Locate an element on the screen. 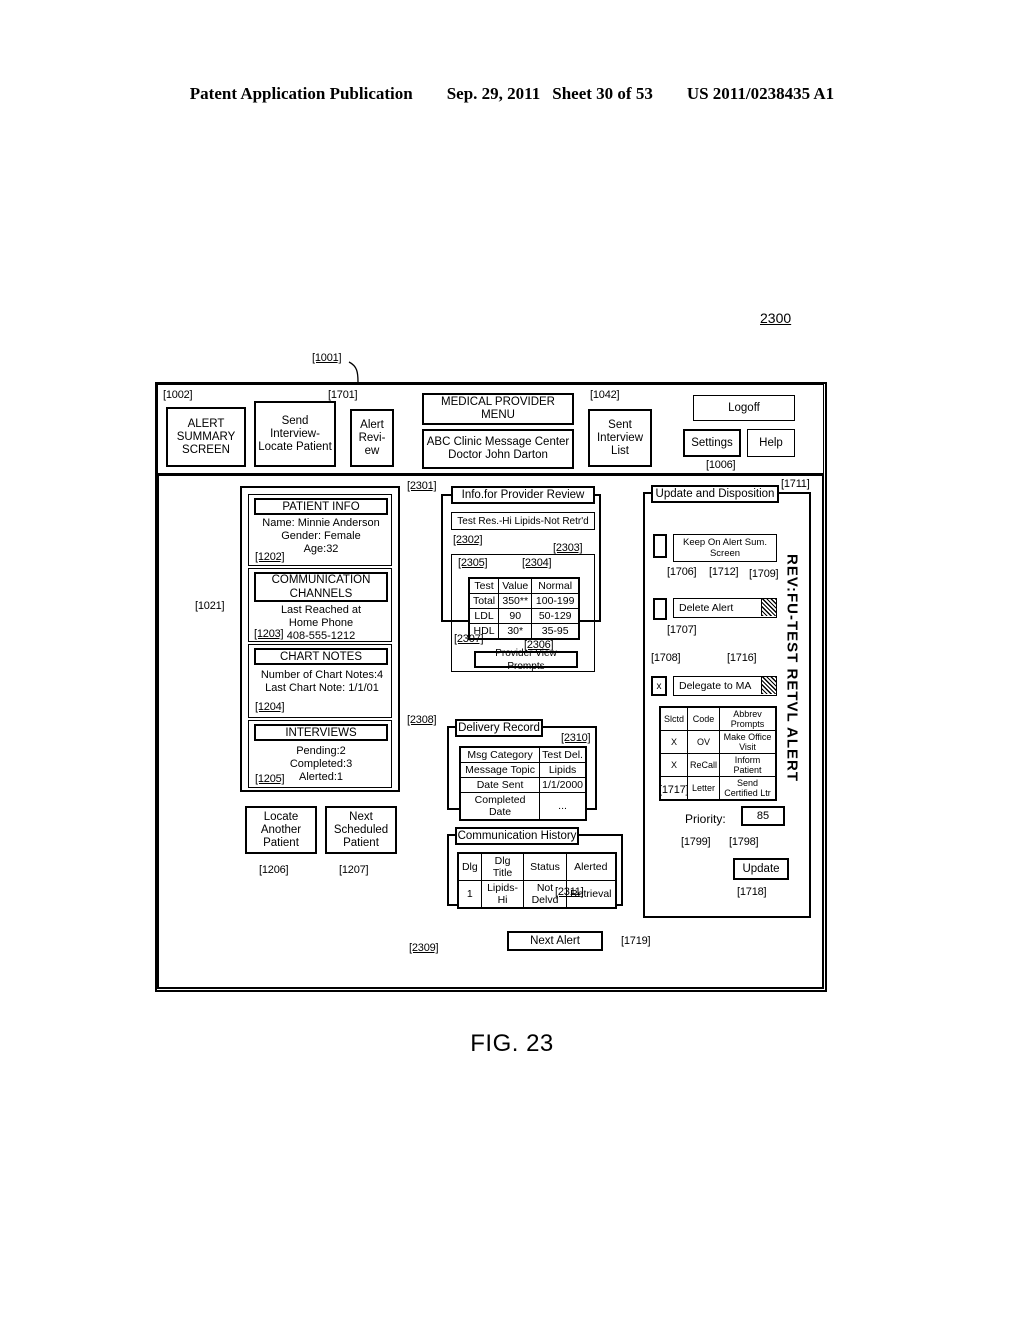  lab-test-value: 30* is located at coordinates (515, 631).